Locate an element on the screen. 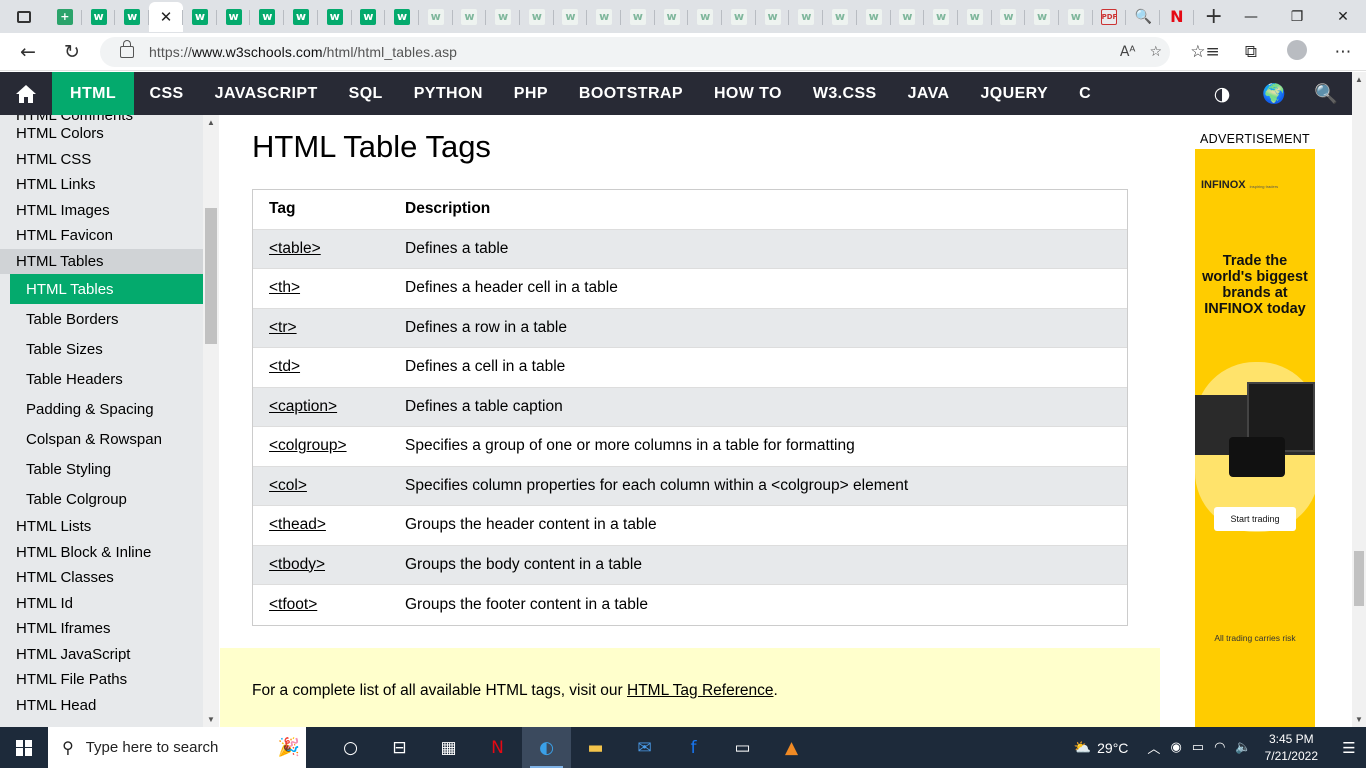  nav-link-python: PYTHON is located at coordinates (448, 93).